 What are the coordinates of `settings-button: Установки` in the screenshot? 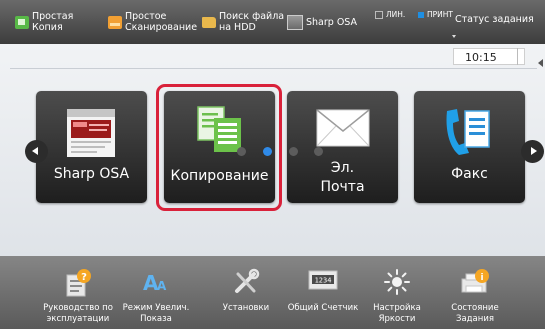 It's located at (246, 292).